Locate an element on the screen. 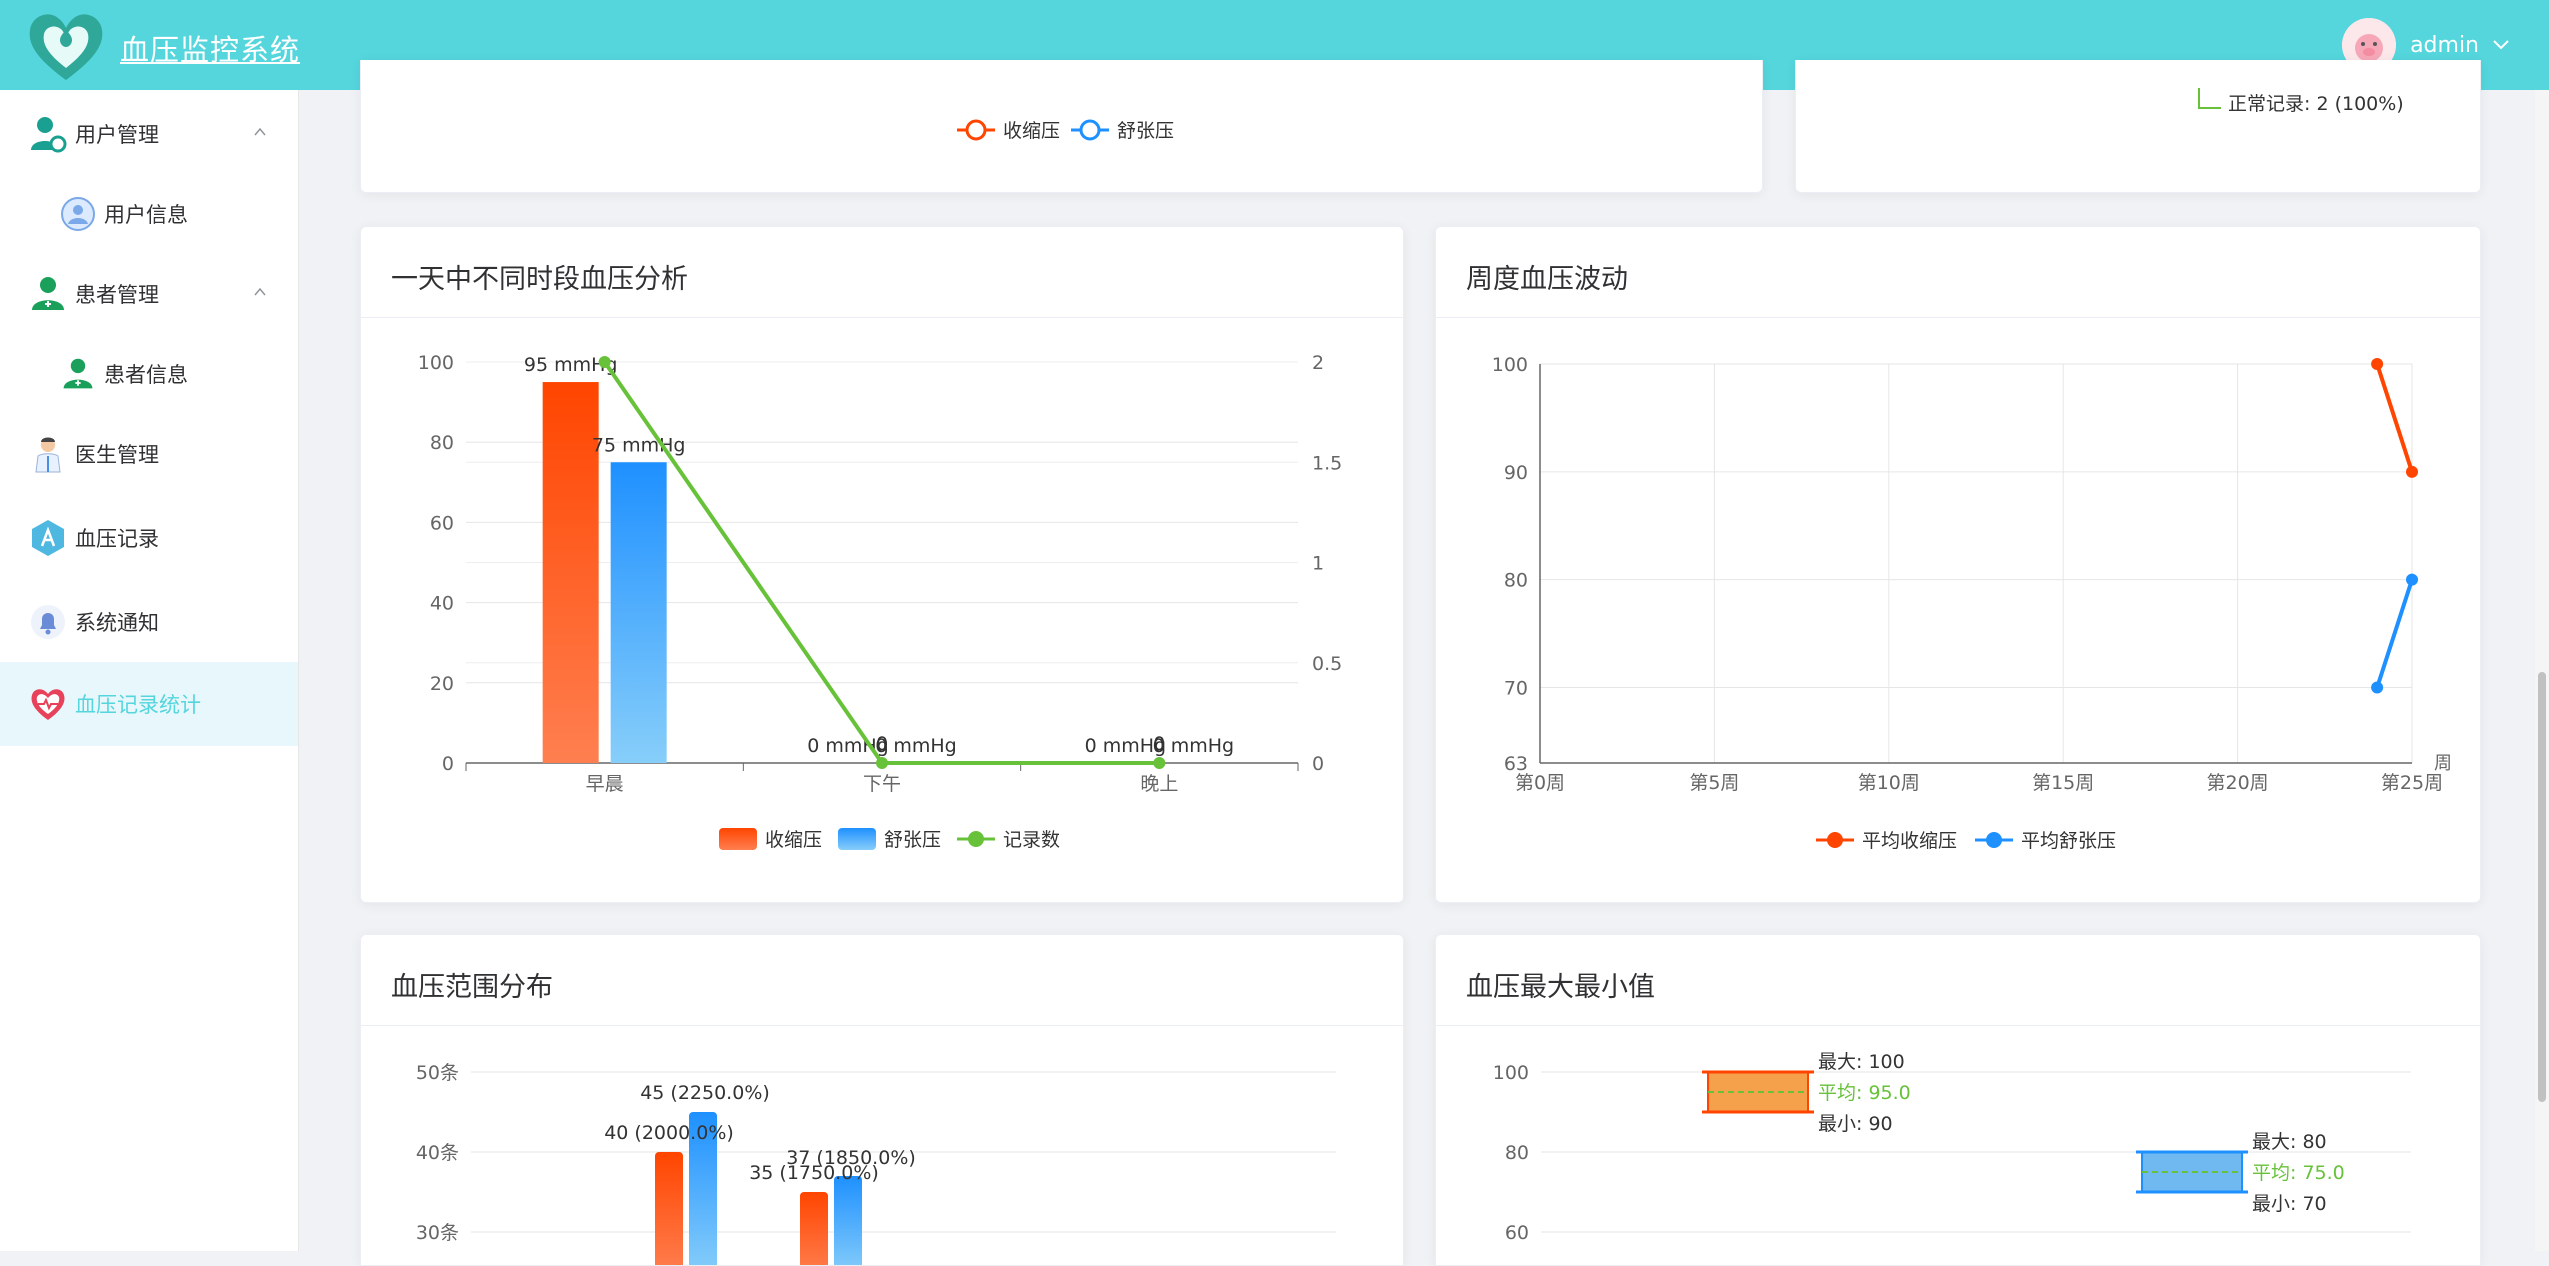  sidebar-item-label: 医生管理 is located at coordinates (117, 455).